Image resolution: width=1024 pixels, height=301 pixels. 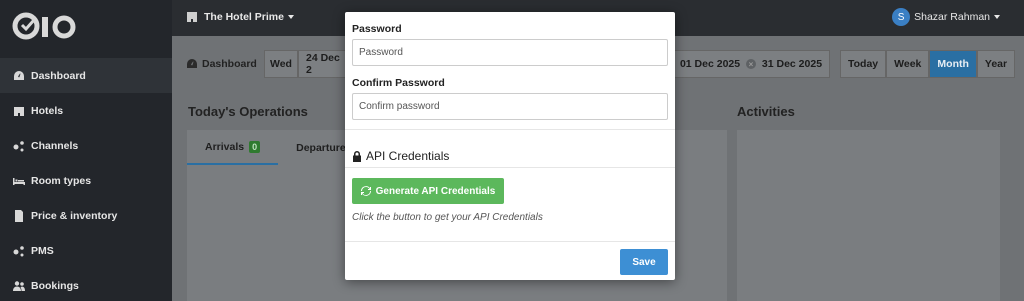 What do you see at coordinates (399, 106) in the screenshot?
I see `confirm-password-placeholder: Confirm password` at bounding box center [399, 106].